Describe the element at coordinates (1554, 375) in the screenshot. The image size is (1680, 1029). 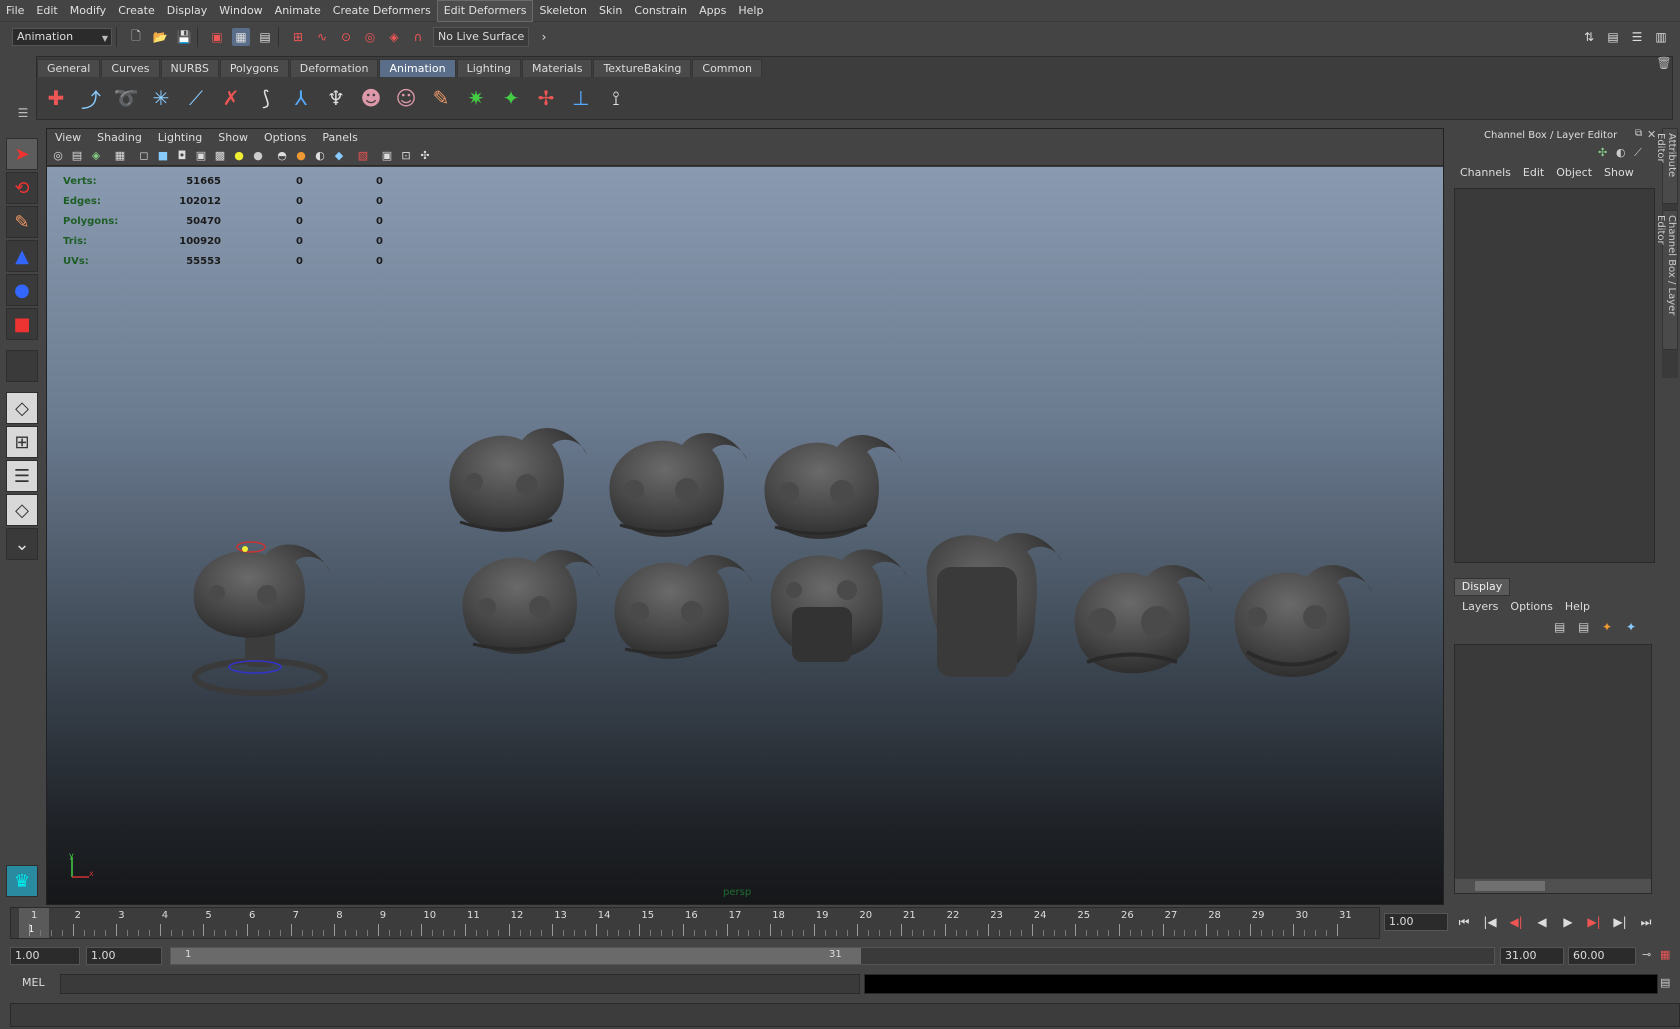
I see `channel-box-area` at that location.